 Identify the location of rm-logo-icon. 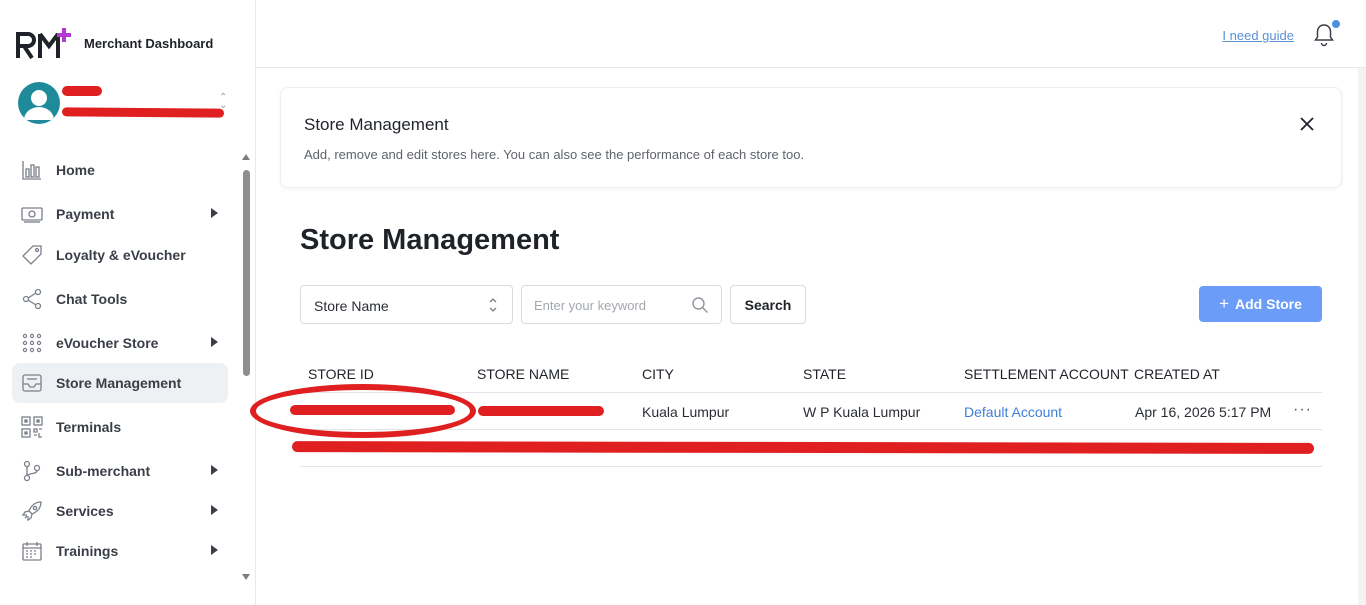
(43, 44).